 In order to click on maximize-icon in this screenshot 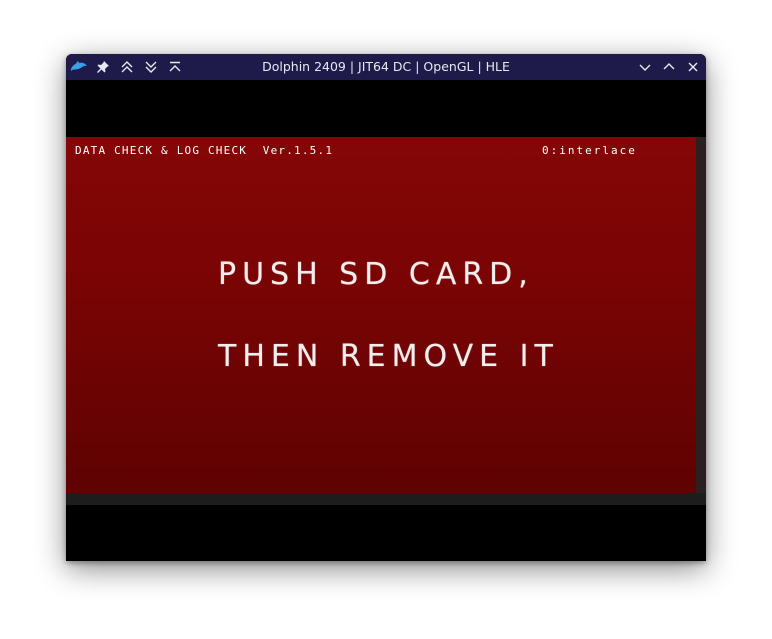, I will do `click(669, 67)`.